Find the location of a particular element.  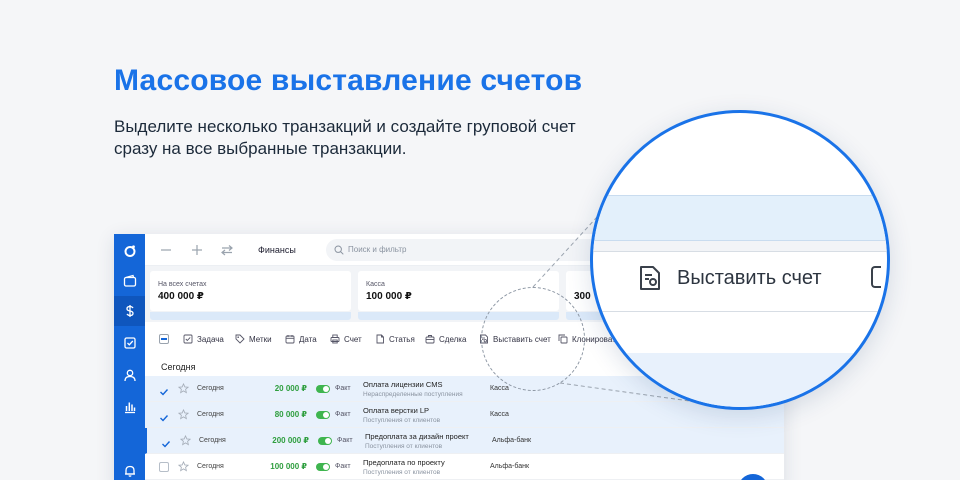

sidebar is located at coordinates (129, 357).